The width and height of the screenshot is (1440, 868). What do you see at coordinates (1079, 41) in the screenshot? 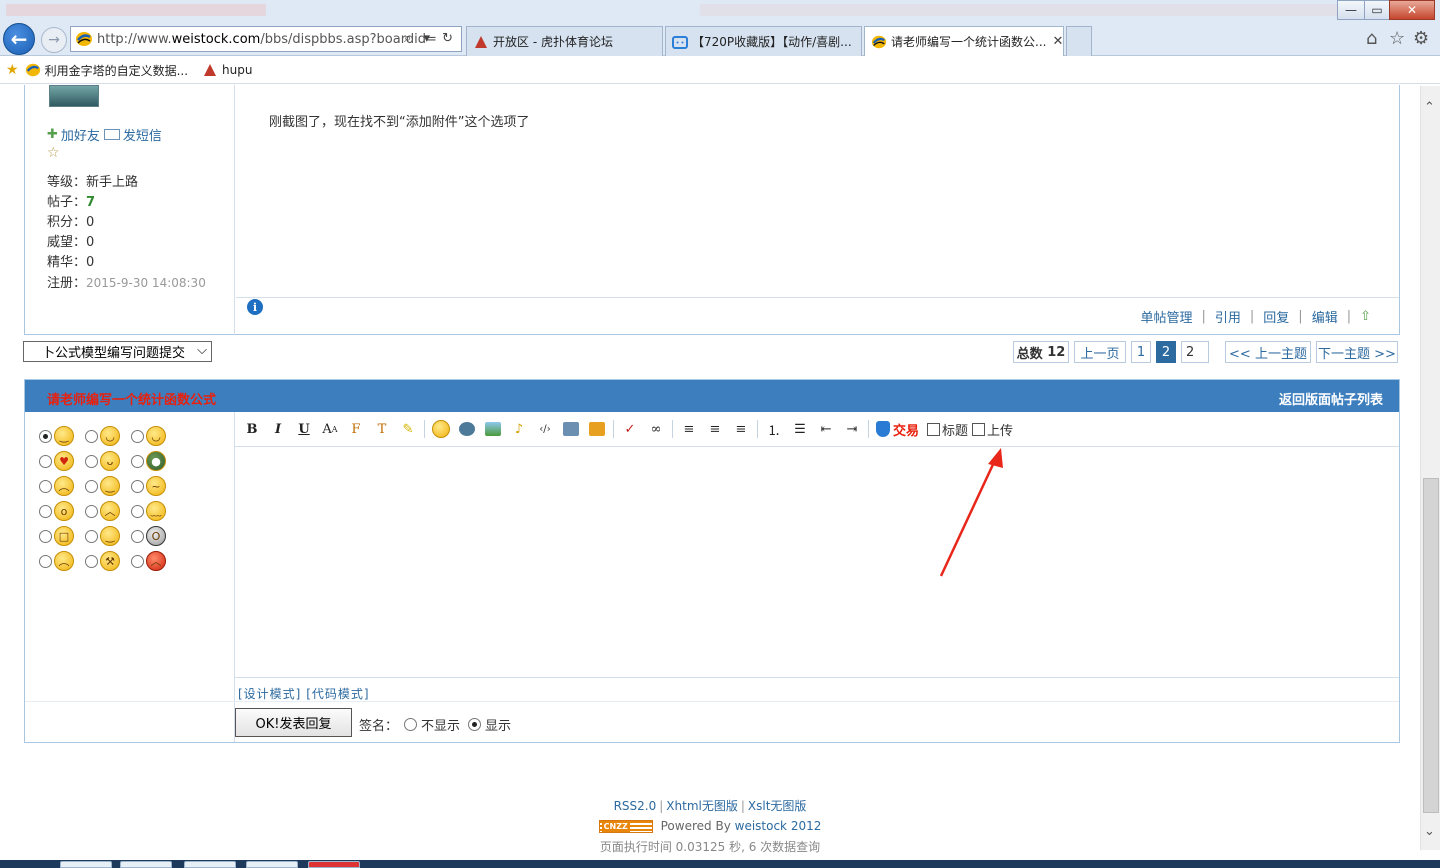
I see `new-tab-button` at bounding box center [1079, 41].